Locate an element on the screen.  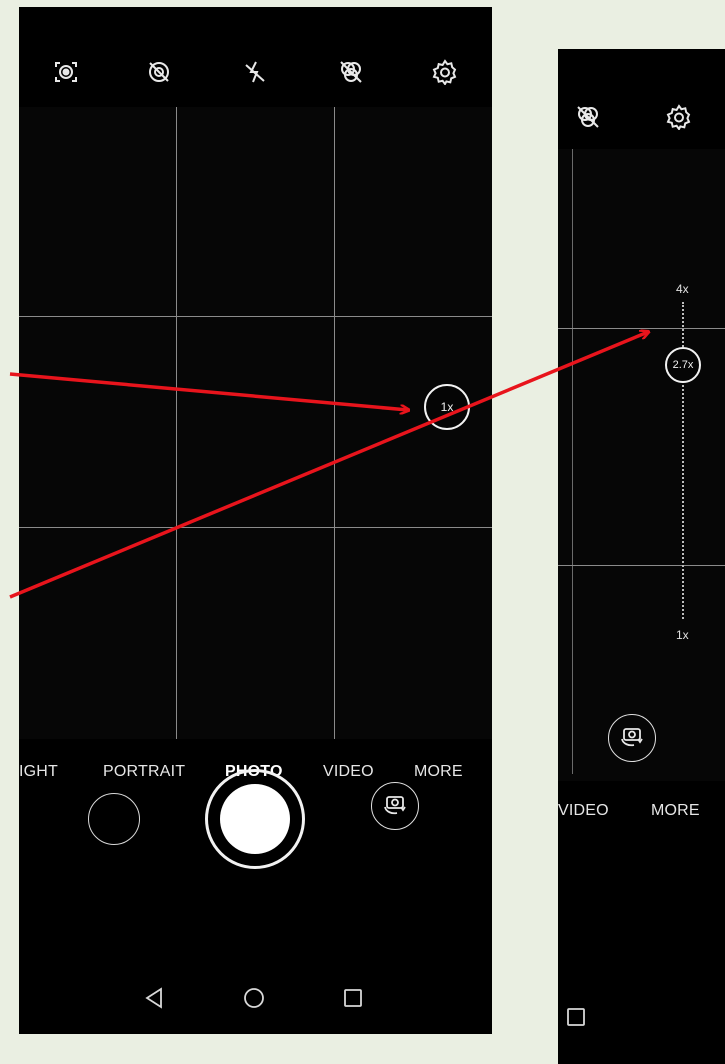
zoom-slider-thumb: 2.7x is located at coordinates (683, 365).